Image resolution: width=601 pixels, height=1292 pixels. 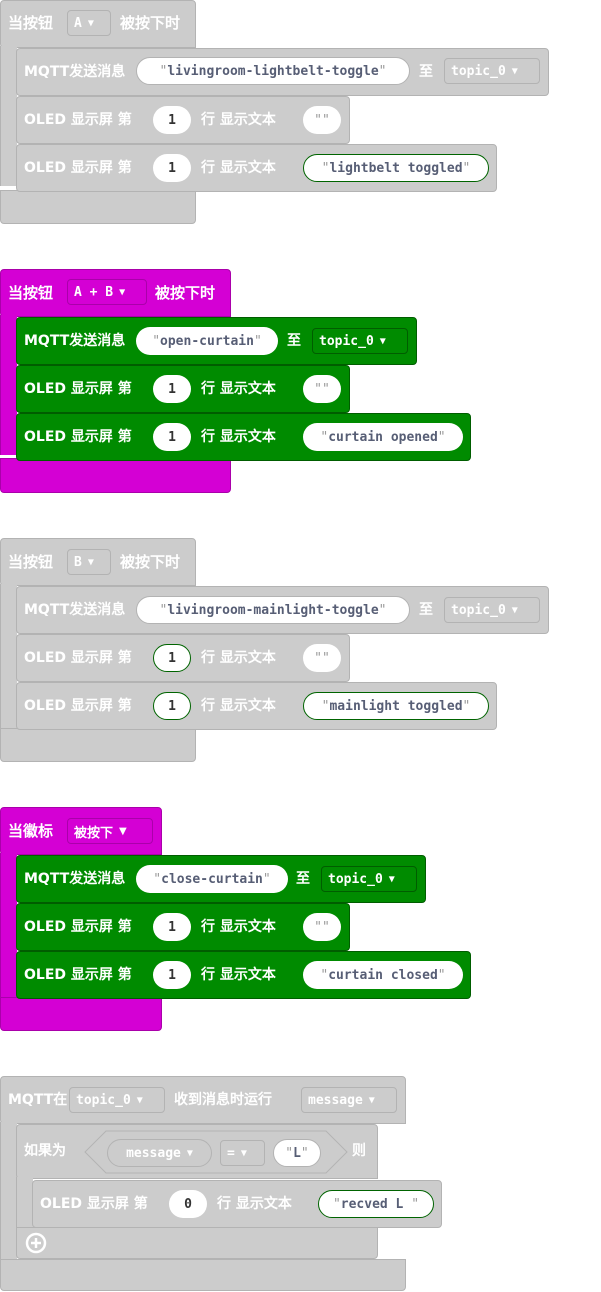 I want to click on event-suffix: 收到消息时运行, so click(x=223, y=1100).